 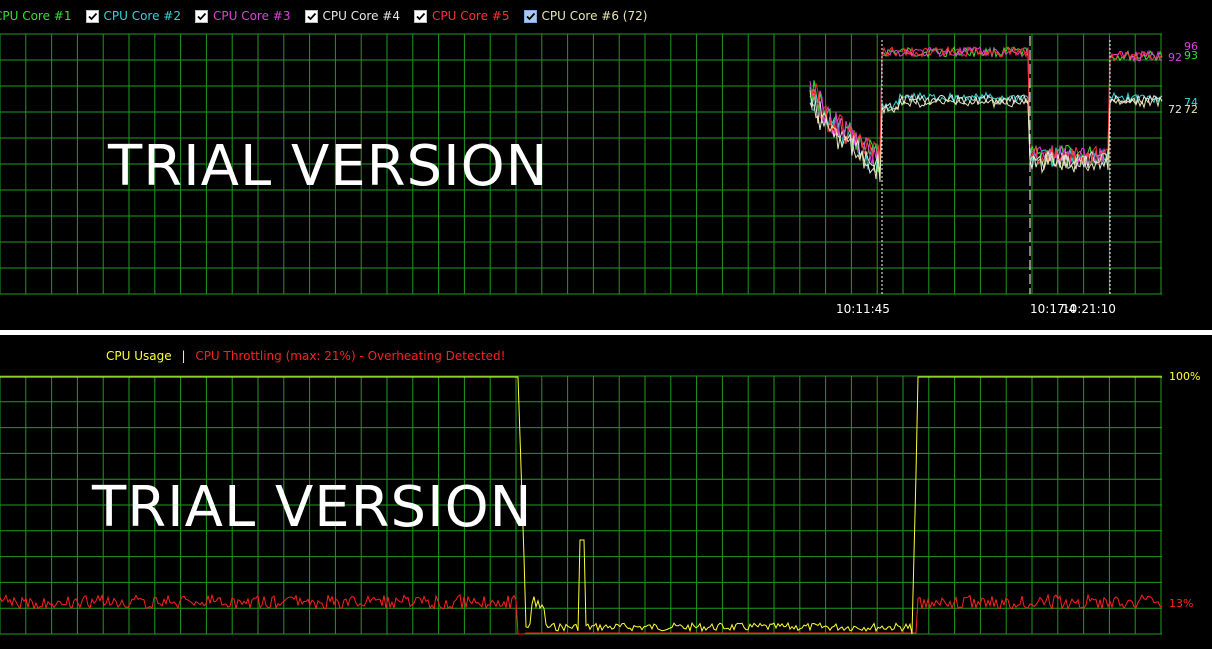 I want to click on right-value-13: 13%, so click(x=1181, y=603).